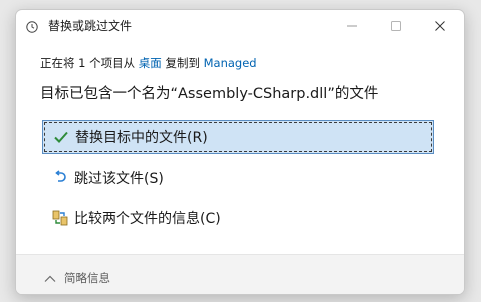  What do you see at coordinates (240, 274) in the screenshot?
I see `dialog-footer: 简略信息` at bounding box center [240, 274].